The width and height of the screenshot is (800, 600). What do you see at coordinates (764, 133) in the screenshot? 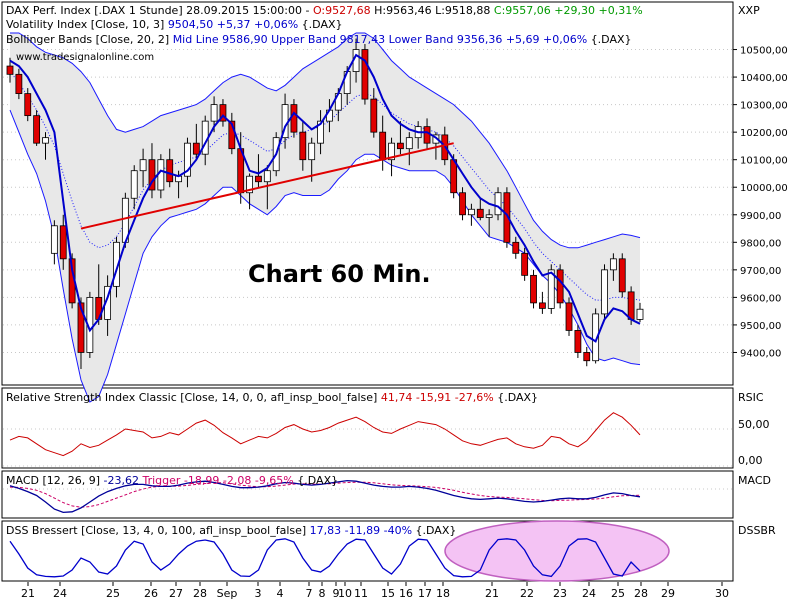
I see `price-tick-label: 10200,00` at bounding box center [764, 133].